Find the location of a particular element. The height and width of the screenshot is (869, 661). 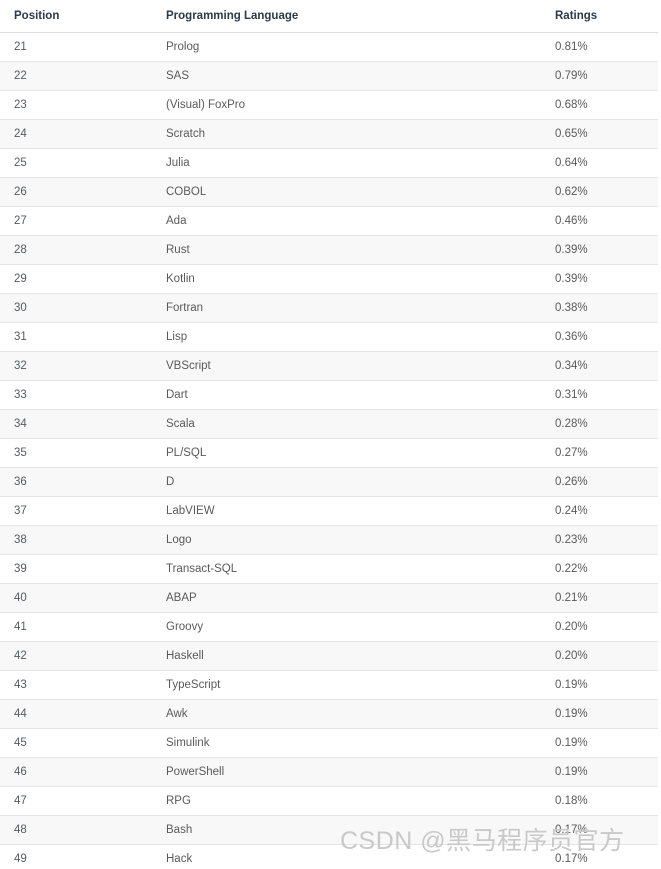

cell-position: 28 is located at coordinates (78, 250).